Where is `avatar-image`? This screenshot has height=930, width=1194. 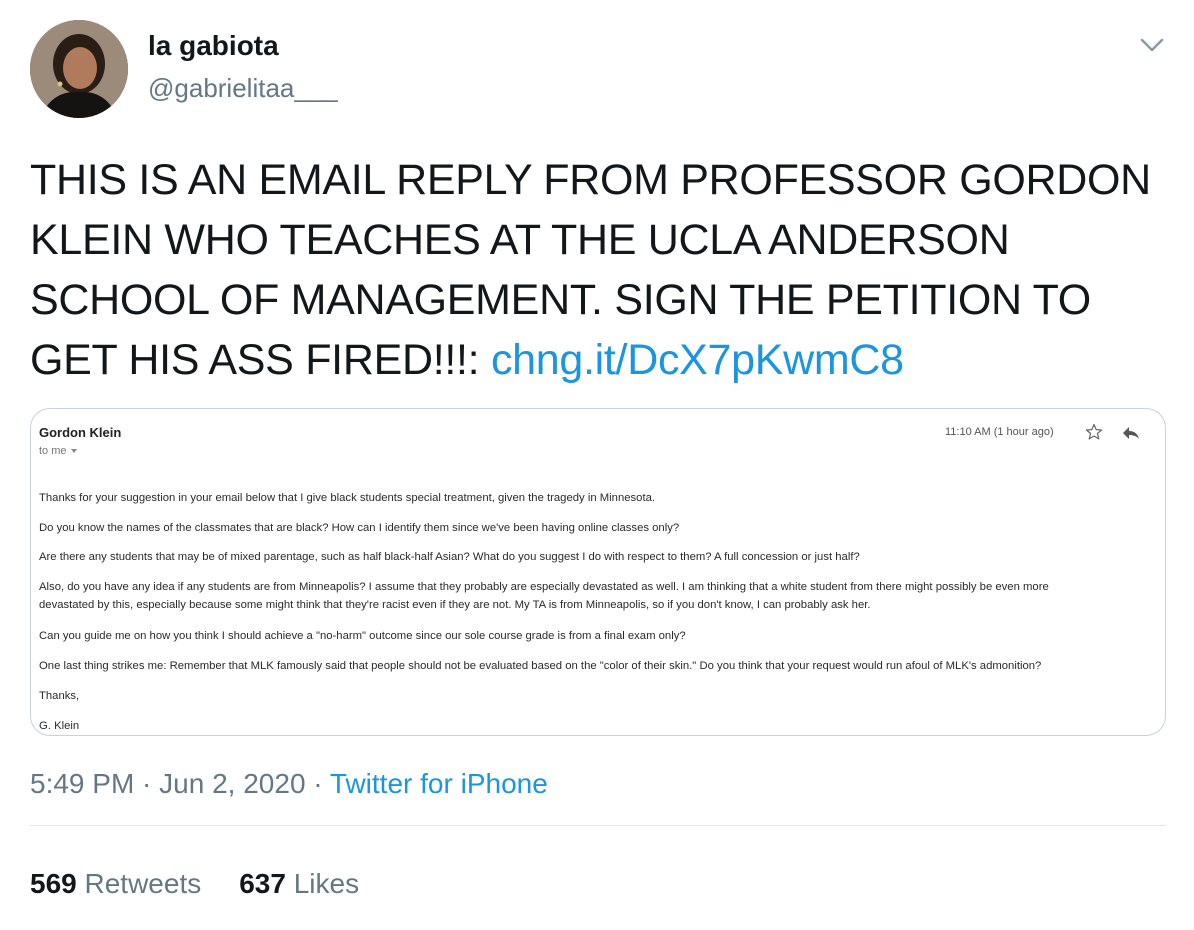
avatar-image is located at coordinates (79, 69).